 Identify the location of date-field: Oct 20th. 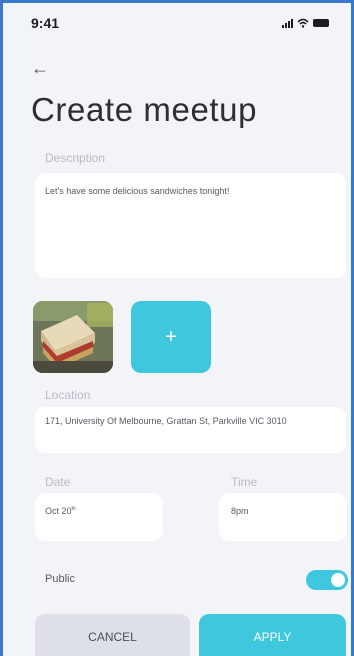
(99, 517).